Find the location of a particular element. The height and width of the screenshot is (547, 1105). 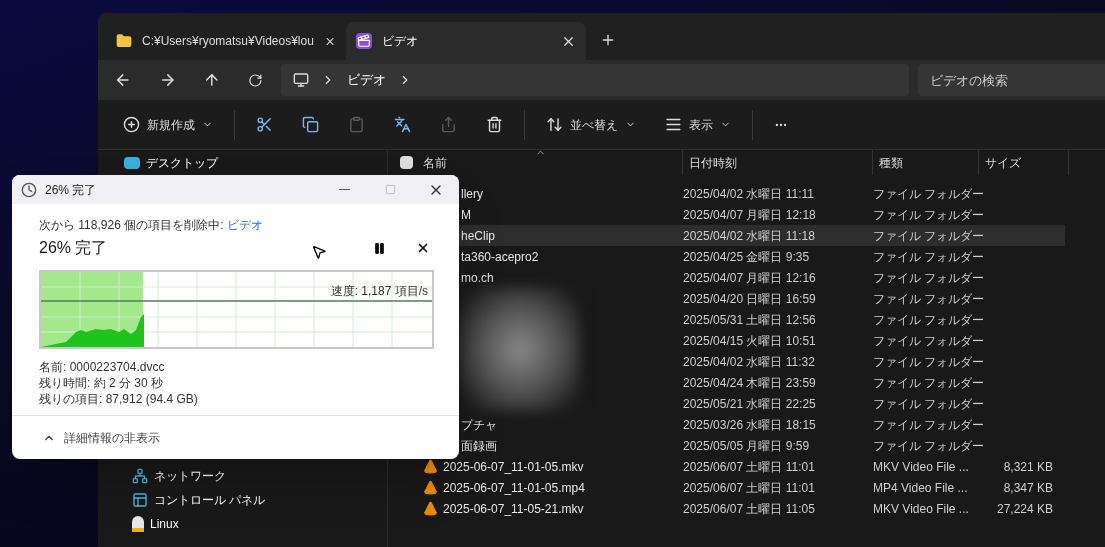

folder-name: llery is located at coordinates (472, 194).